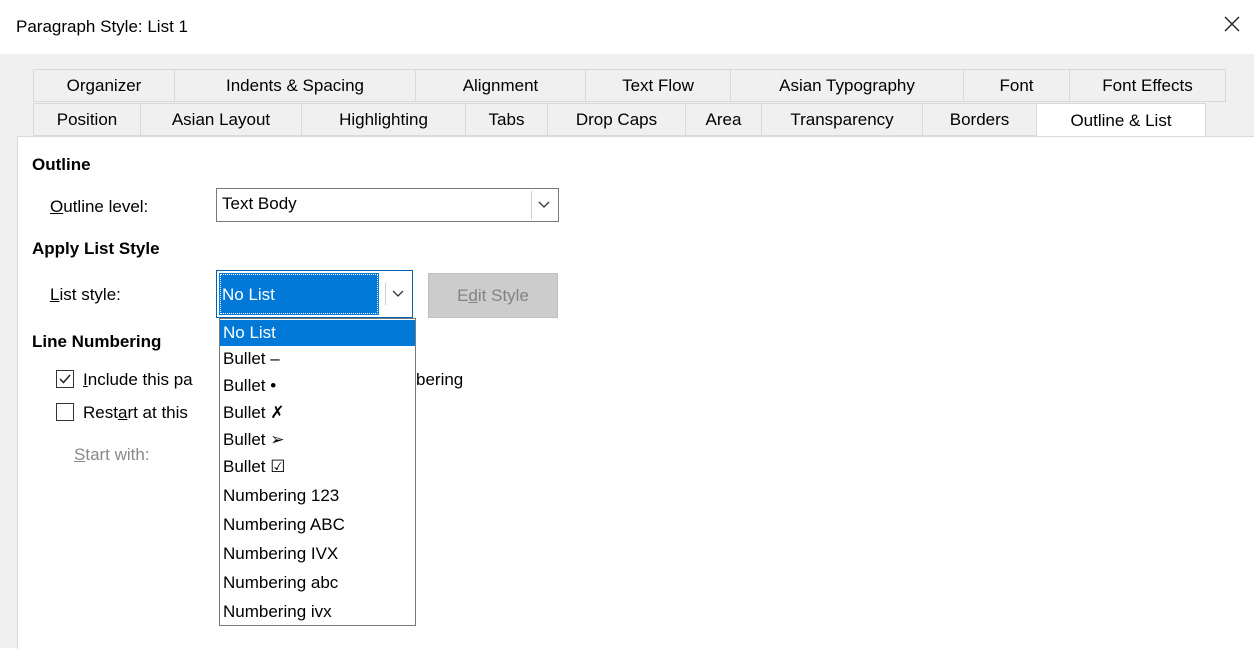 The width and height of the screenshot is (1254, 649). I want to click on option-label: Bullet ➢, so click(254, 439).